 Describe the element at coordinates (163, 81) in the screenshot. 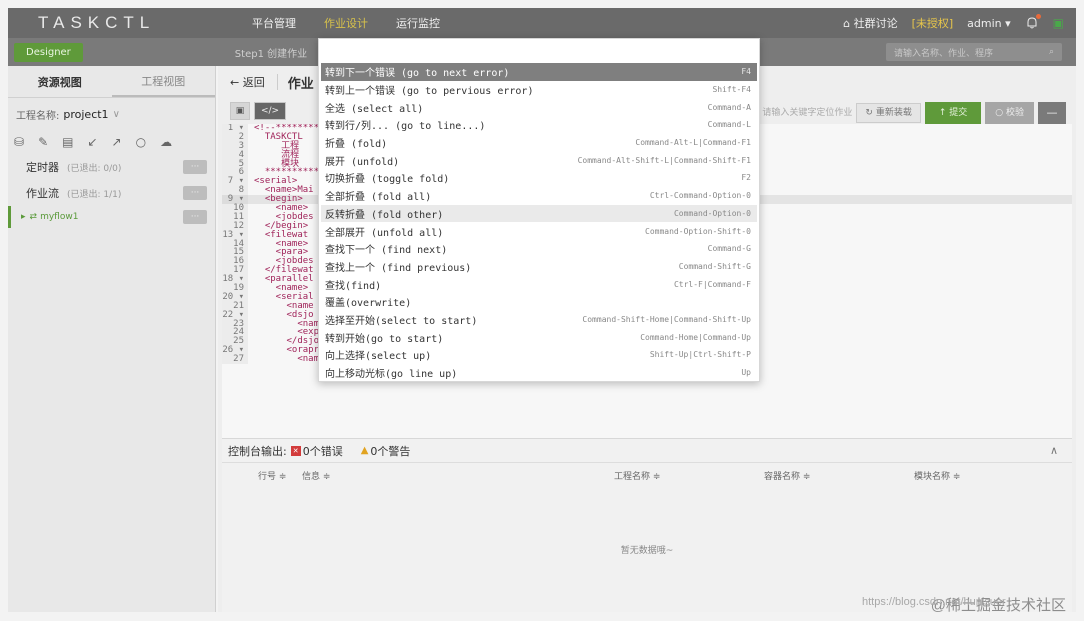

I see `tab-project-view: 工程视图` at that location.